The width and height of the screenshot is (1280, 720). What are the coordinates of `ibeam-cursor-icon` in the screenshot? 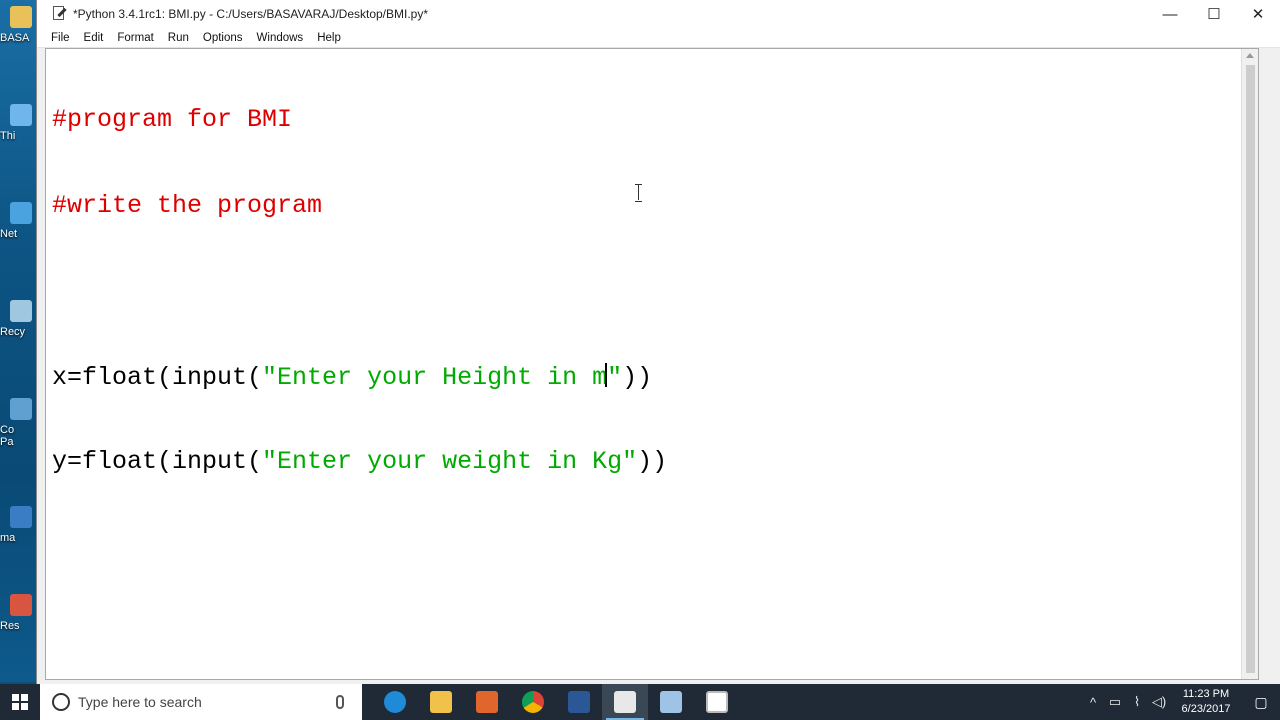 It's located at (639, 193).